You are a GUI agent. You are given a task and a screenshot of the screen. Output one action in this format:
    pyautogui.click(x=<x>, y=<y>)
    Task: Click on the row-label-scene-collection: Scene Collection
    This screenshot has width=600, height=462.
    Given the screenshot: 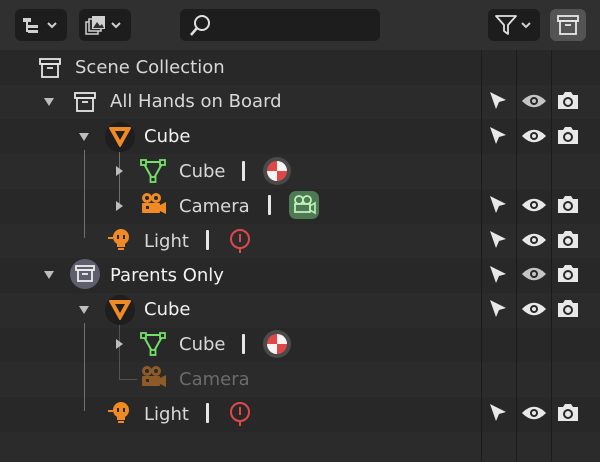 What is the action you would take?
    pyautogui.click(x=150, y=68)
    